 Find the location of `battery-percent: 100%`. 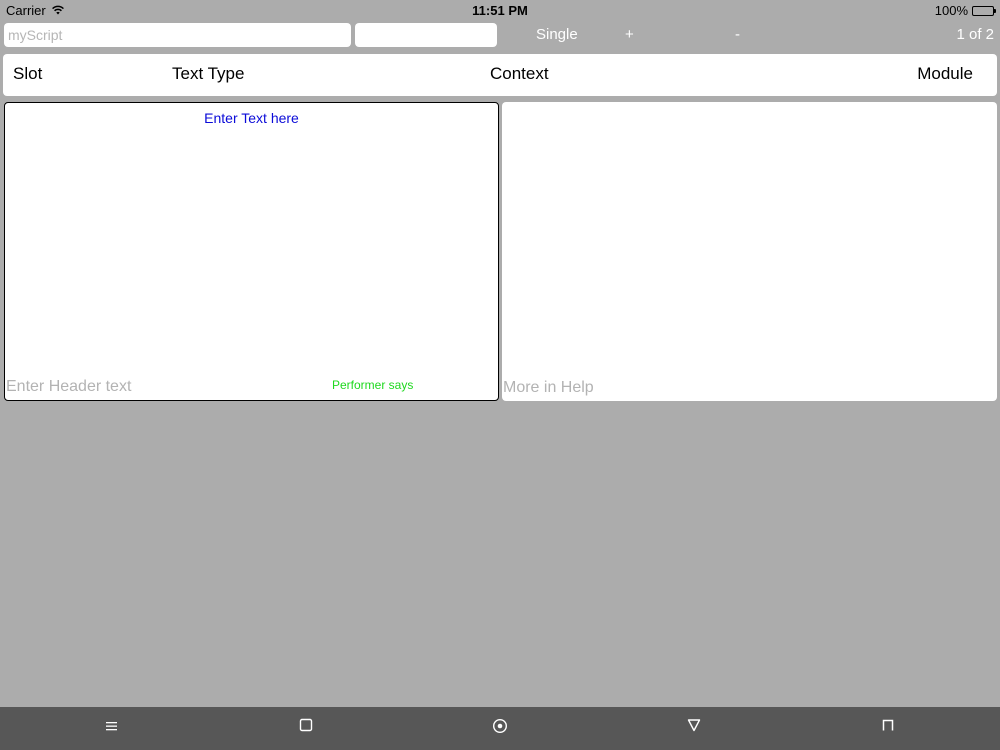

battery-percent: 100% is located at coordinates (951, 10).